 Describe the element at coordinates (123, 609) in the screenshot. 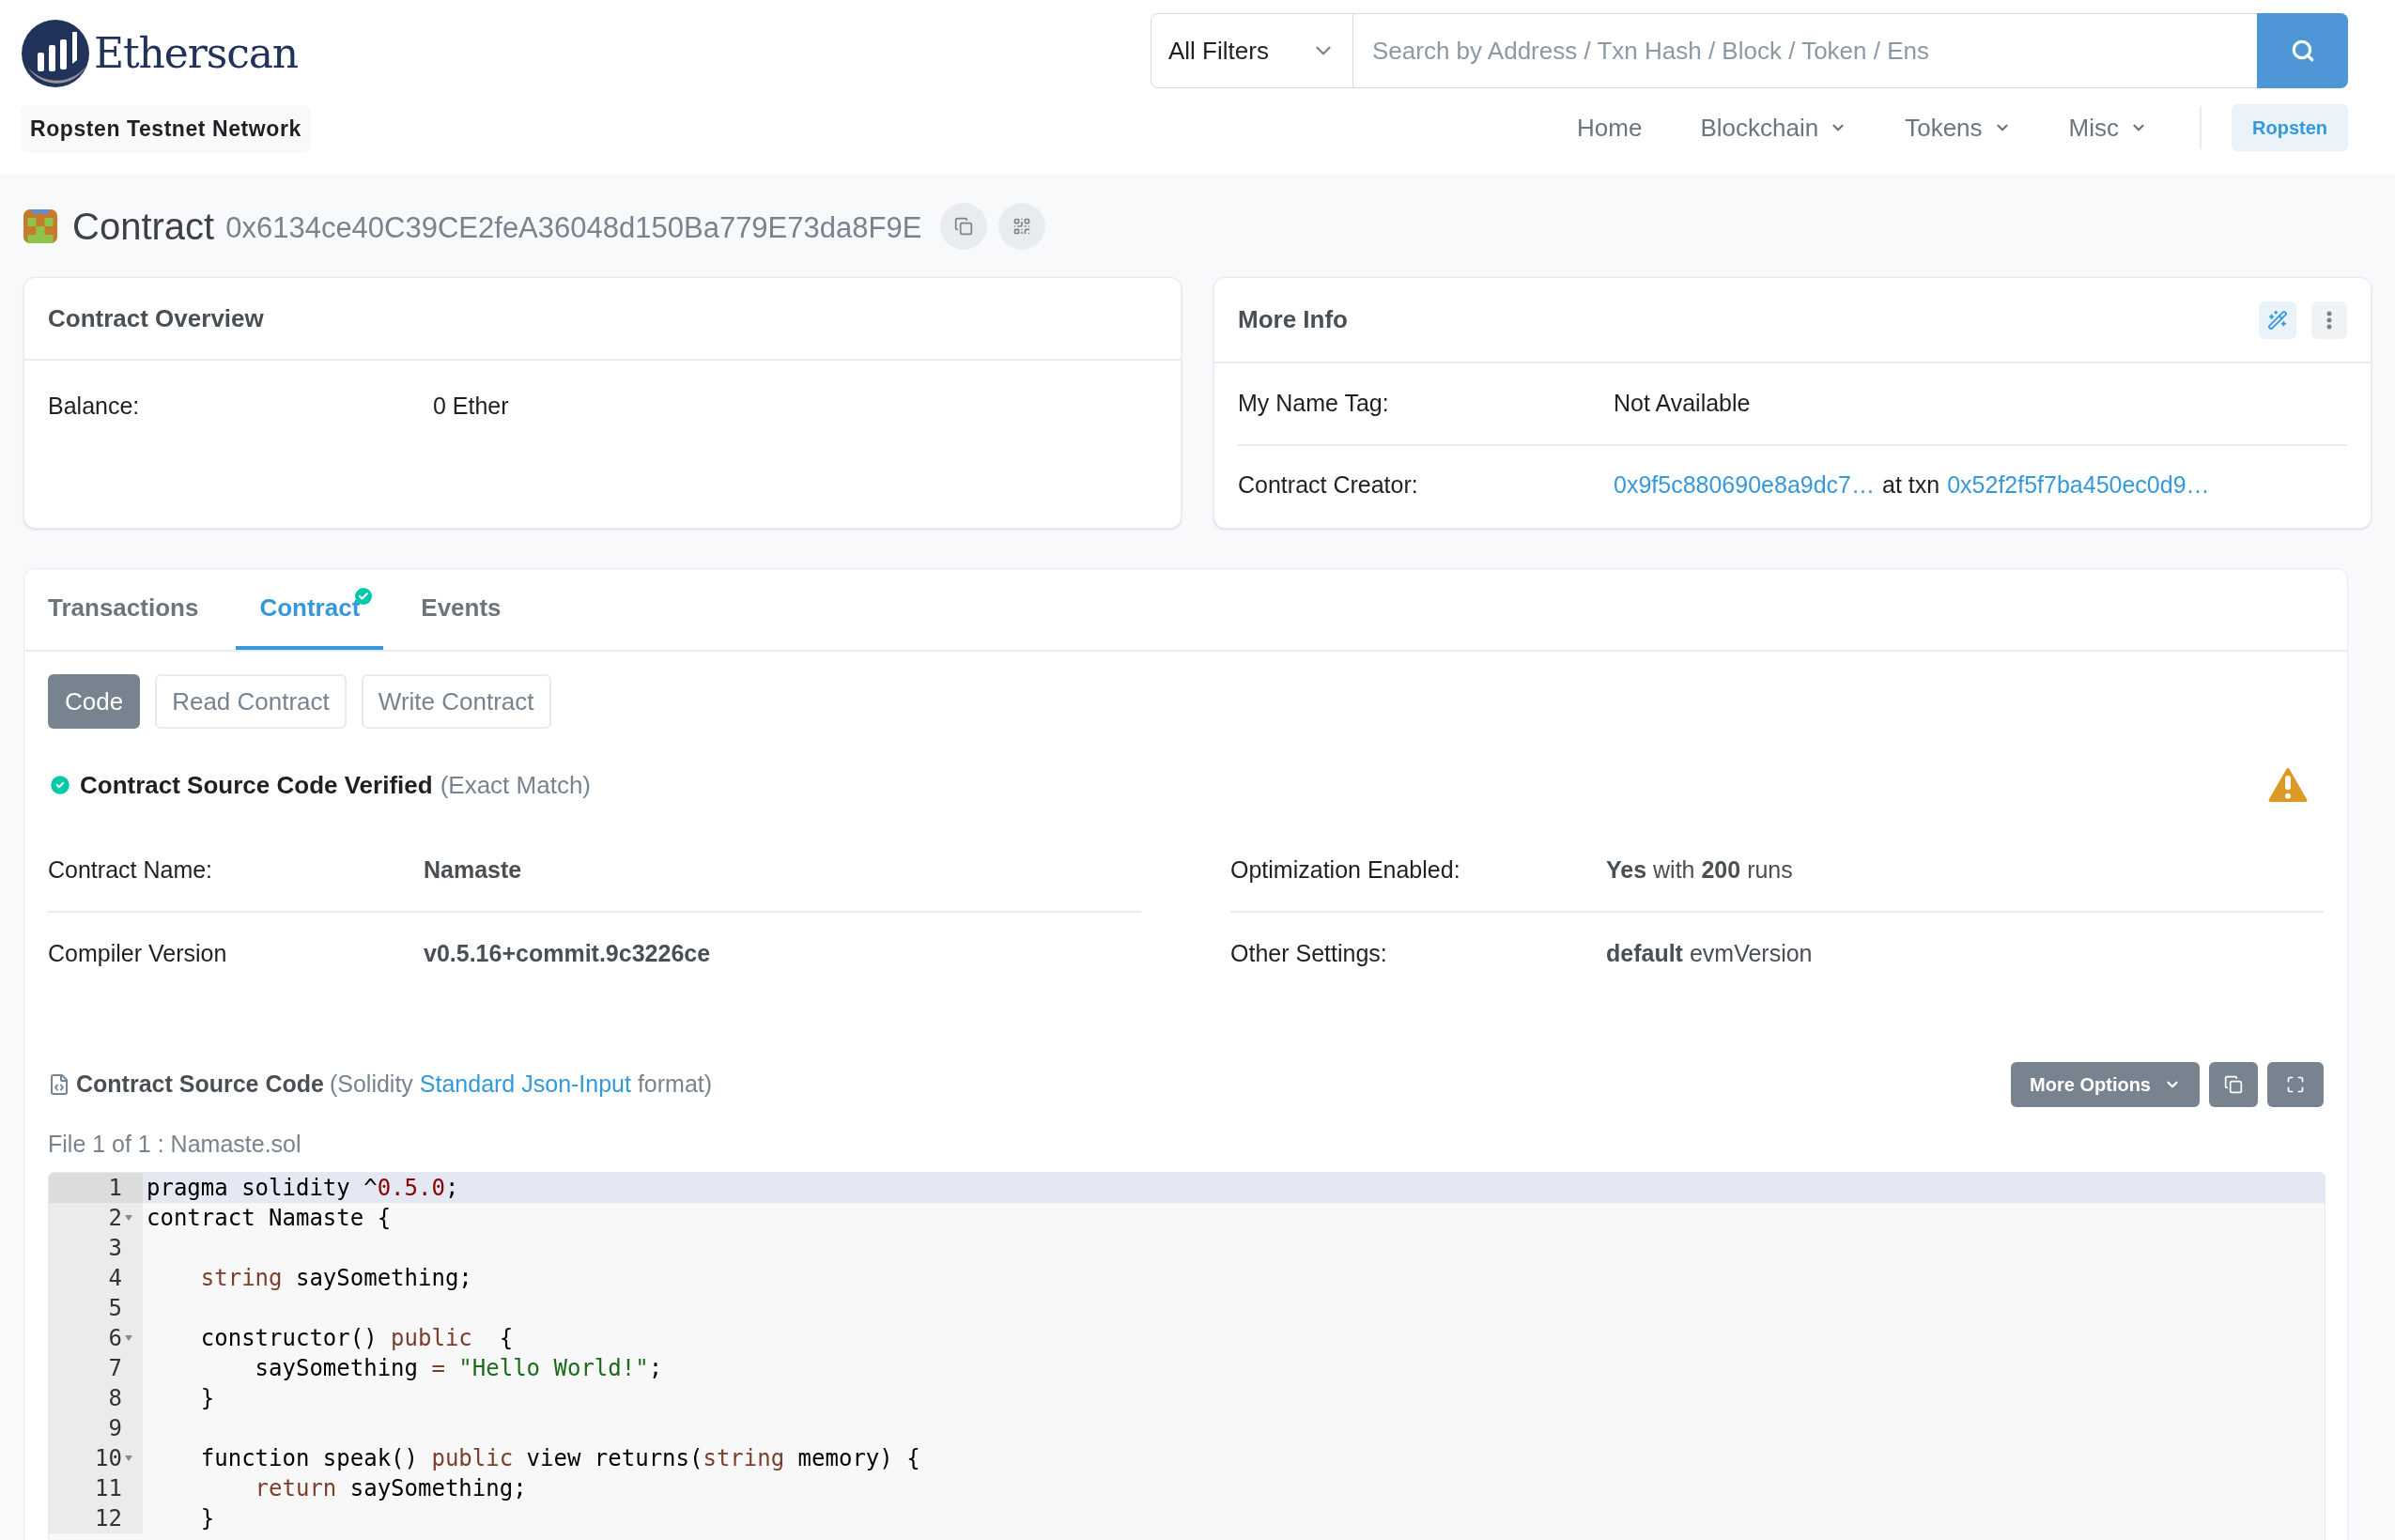

I see `tab: Transactions` at that location.